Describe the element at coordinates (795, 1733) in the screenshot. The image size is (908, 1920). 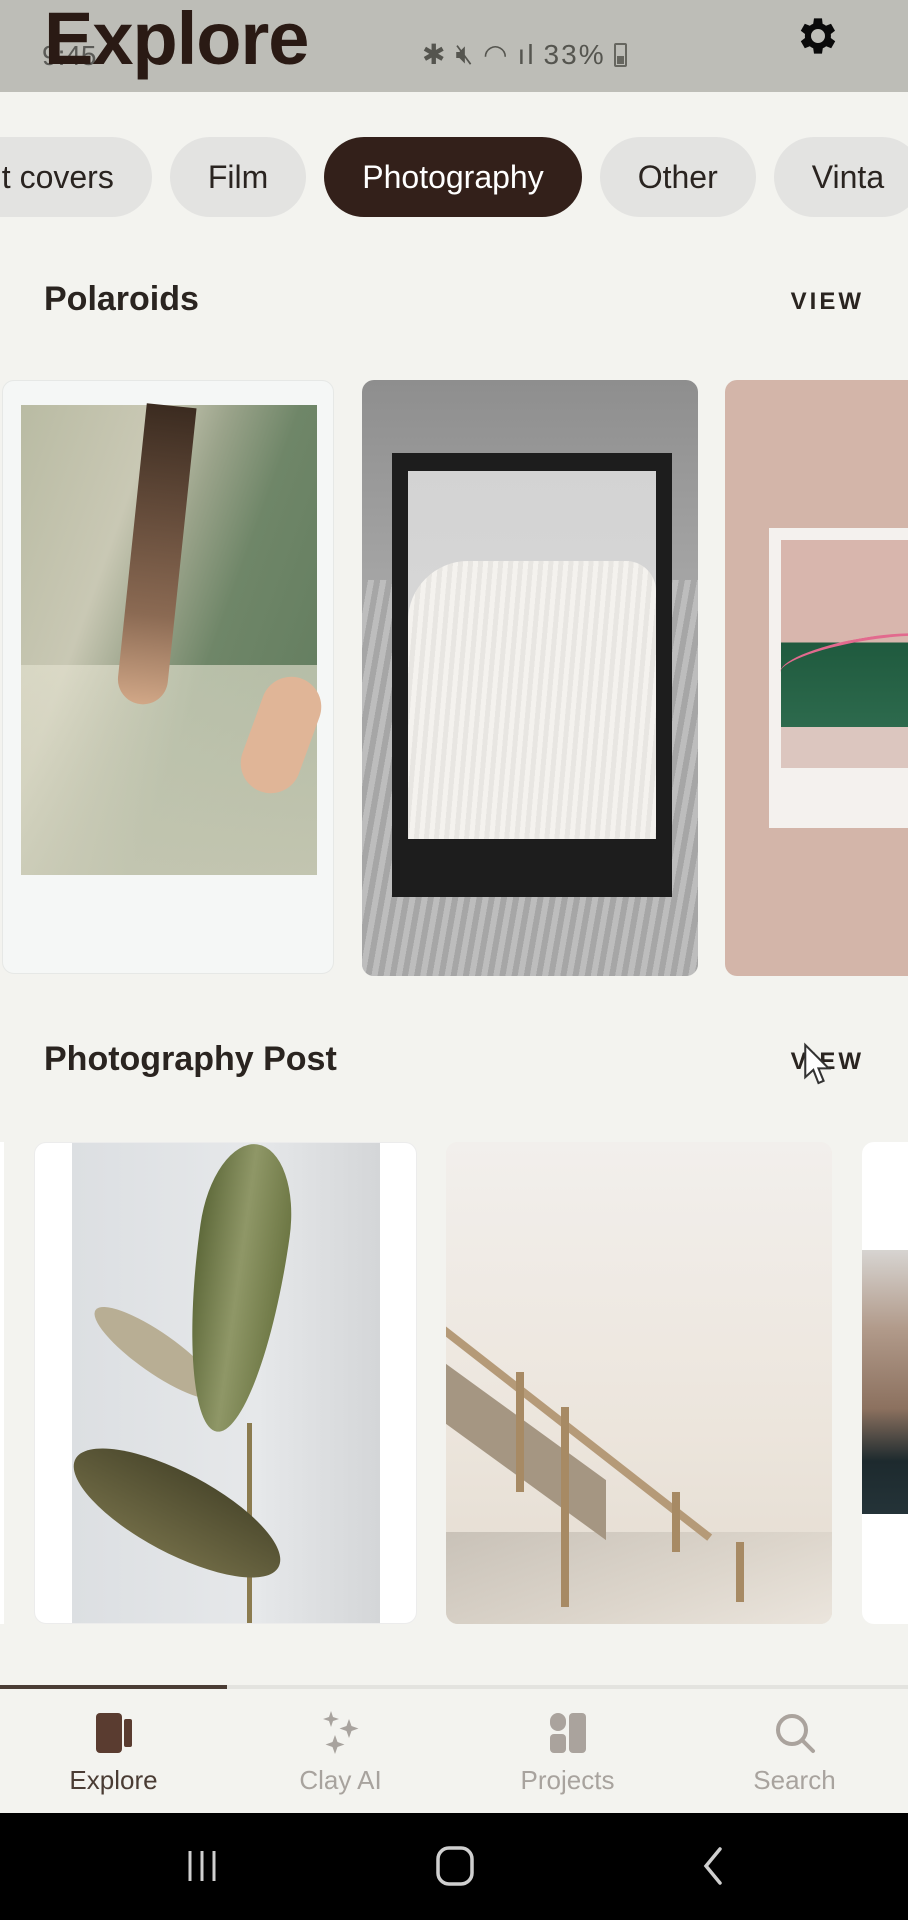
I see `search-icon` at that location.